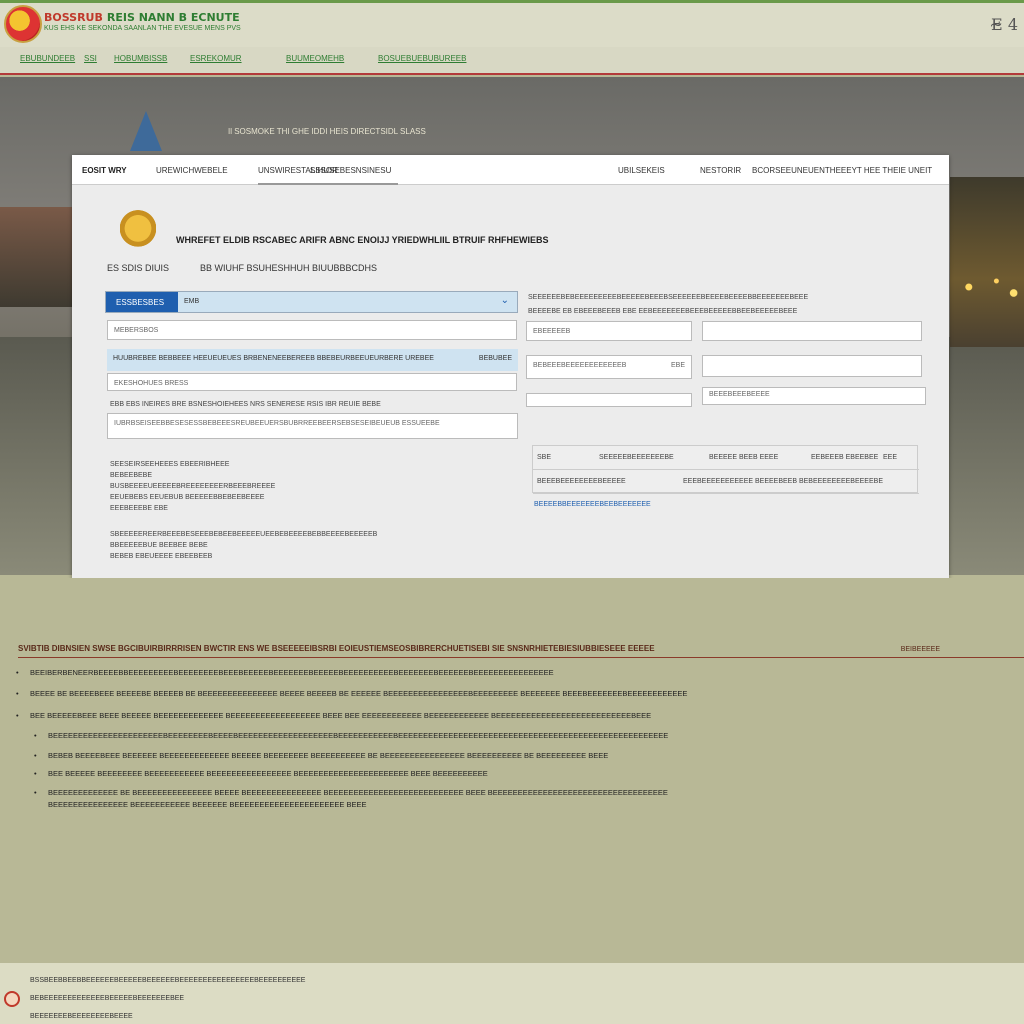  What do you see at coordinates (312, 382) in the screenshot?
I see `text-field: EKESHOHUES BRESS` at bounding box center [312, 382].